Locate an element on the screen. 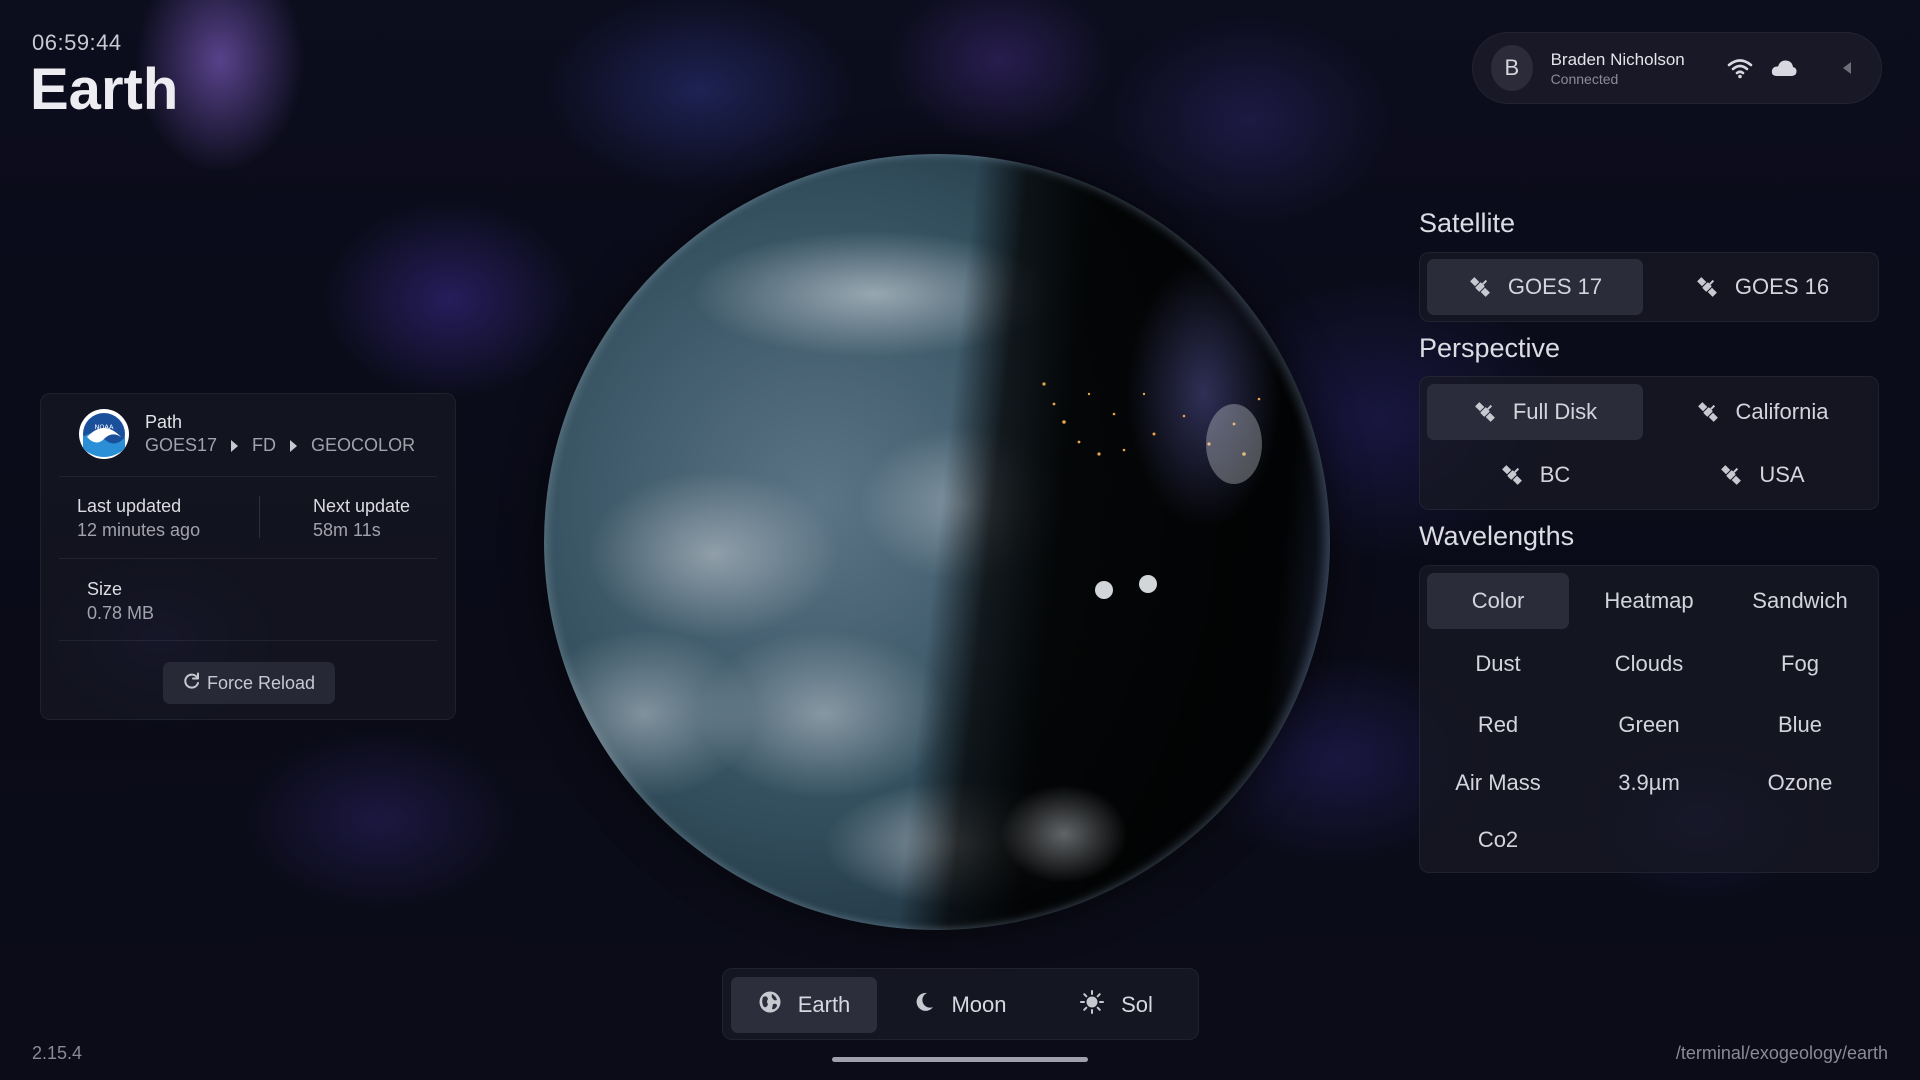 The height and width of the screenshot is (1080, 1920). perspective-panel: Full Disk California BC USA is located at coordinates (1649, 443).